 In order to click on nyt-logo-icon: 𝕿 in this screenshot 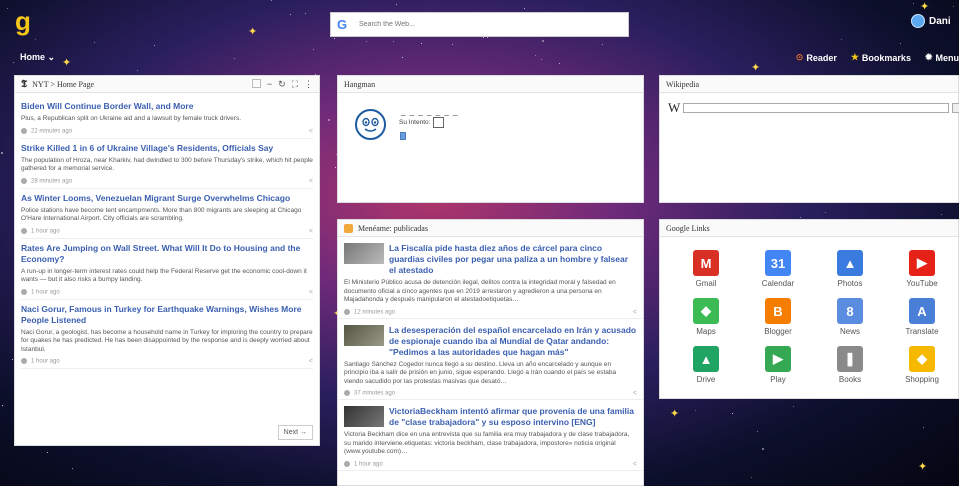, I will do `click(24, 84)`.